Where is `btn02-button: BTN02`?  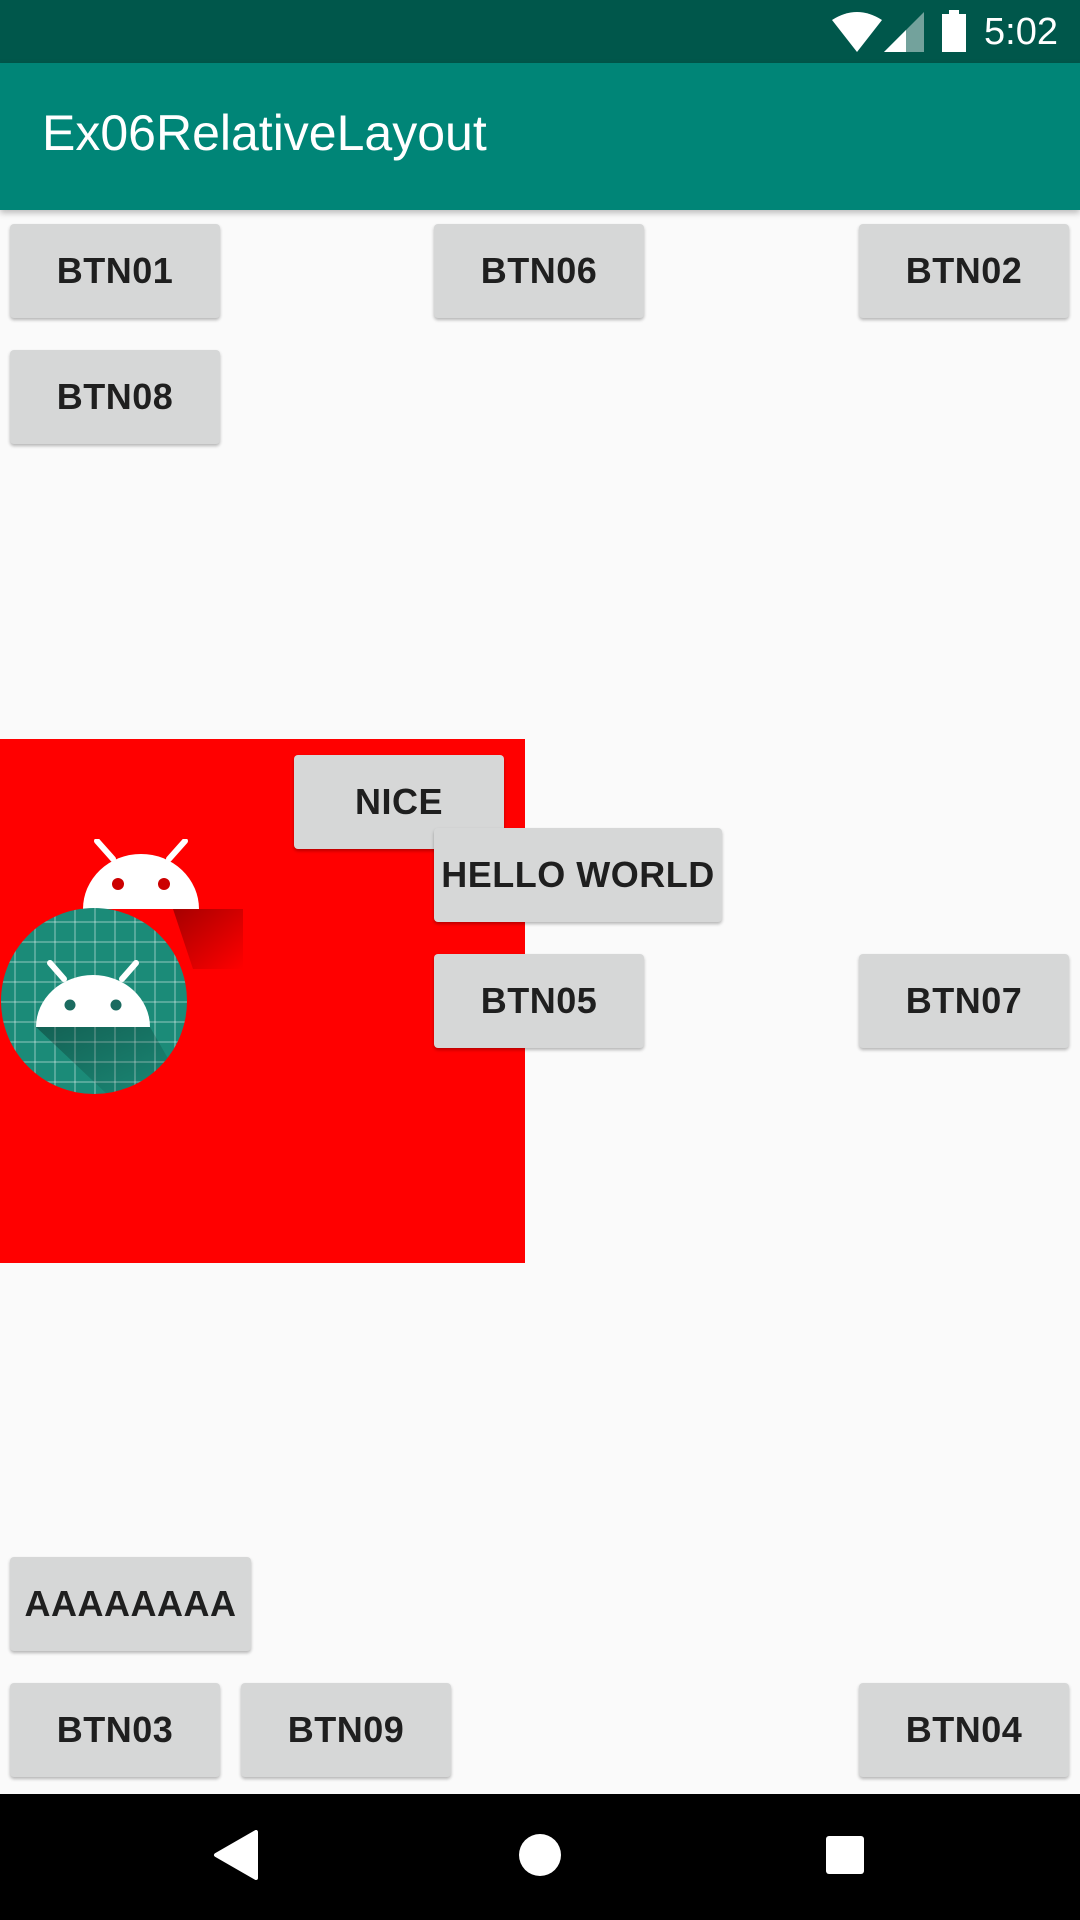
btn02-button: BTN02 is located at coordinates (964, 271).